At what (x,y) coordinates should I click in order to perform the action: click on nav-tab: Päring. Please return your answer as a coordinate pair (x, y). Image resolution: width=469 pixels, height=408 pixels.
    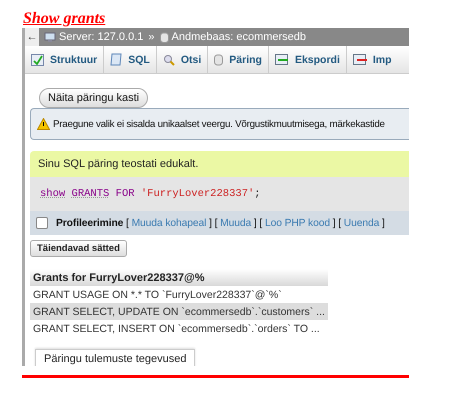
    Looking at the image, I should click on (238, 59).